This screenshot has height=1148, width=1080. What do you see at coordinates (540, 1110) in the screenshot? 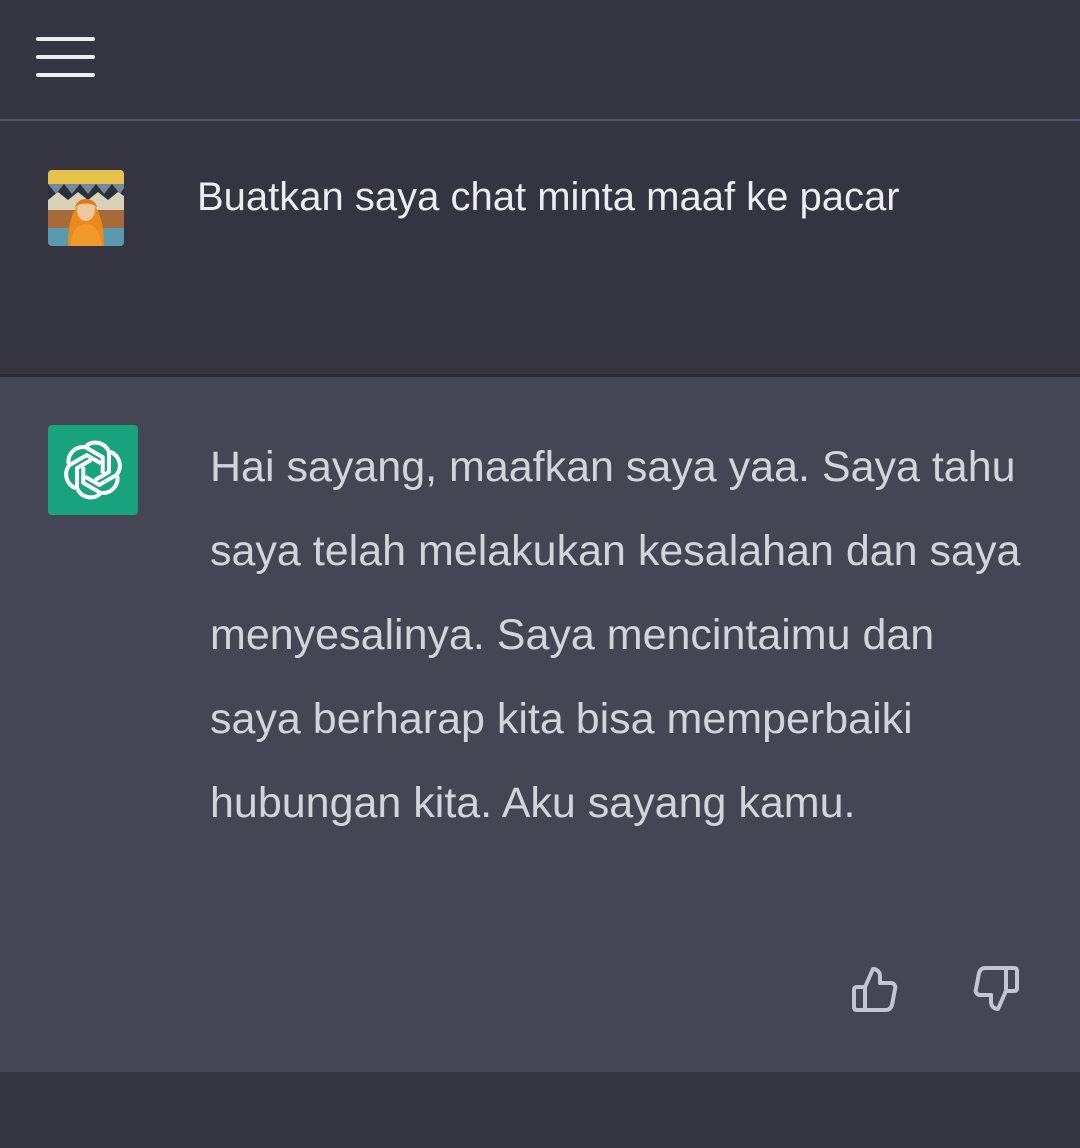
I see `bottom-area` at bounding box center [540, 1110].